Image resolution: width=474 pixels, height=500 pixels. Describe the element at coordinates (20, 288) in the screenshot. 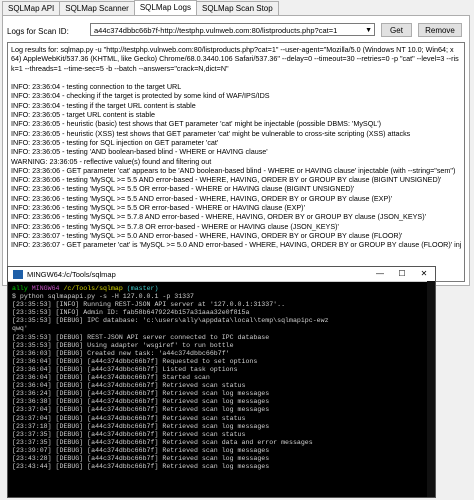

I see `prompt-user: ally` at that location.